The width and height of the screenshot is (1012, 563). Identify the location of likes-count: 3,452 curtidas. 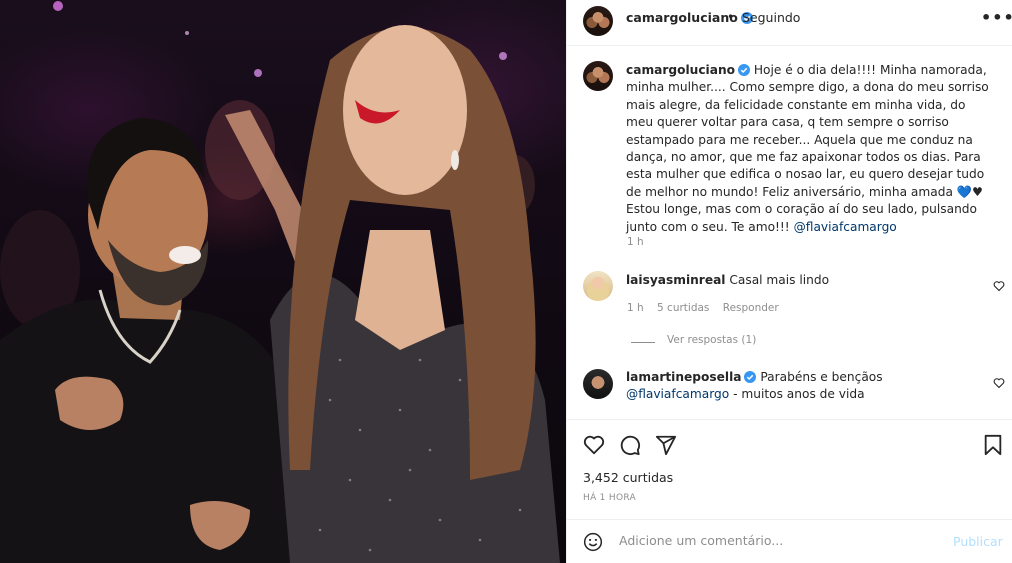
(628, 477).